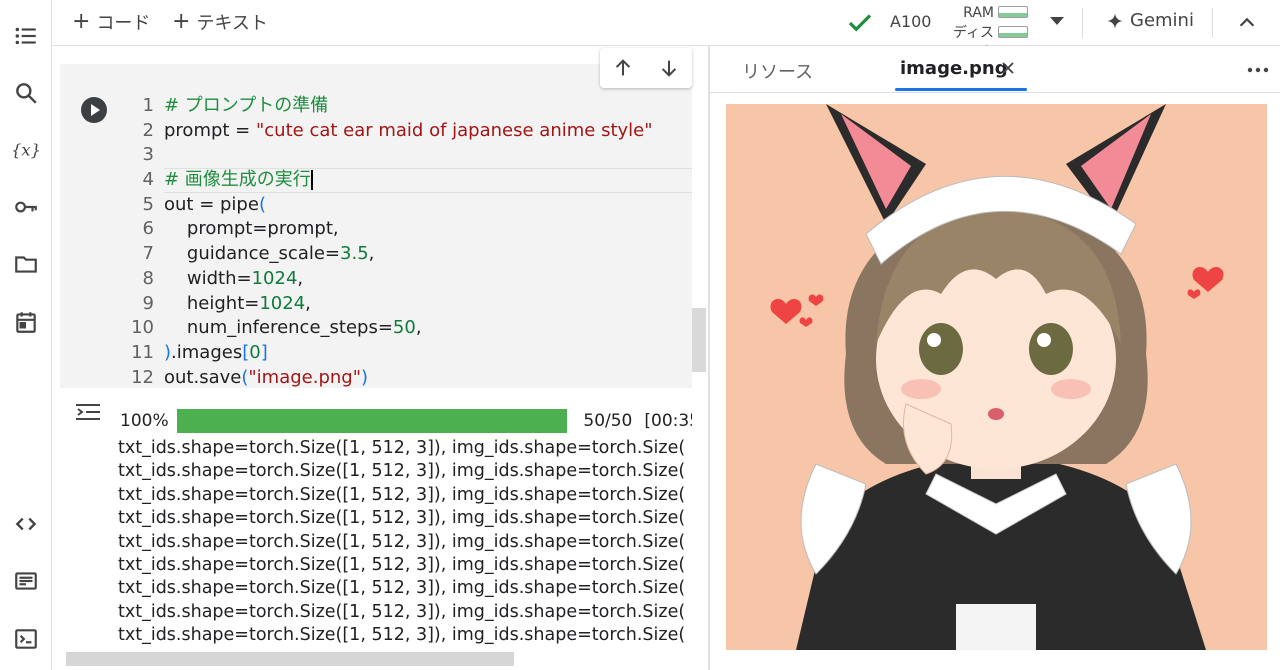 This screenshot has height=670, width=1280. Describe the element at coordinates (216, 352) in the screenshot. I see `code-text: ).images[0]` at that location.